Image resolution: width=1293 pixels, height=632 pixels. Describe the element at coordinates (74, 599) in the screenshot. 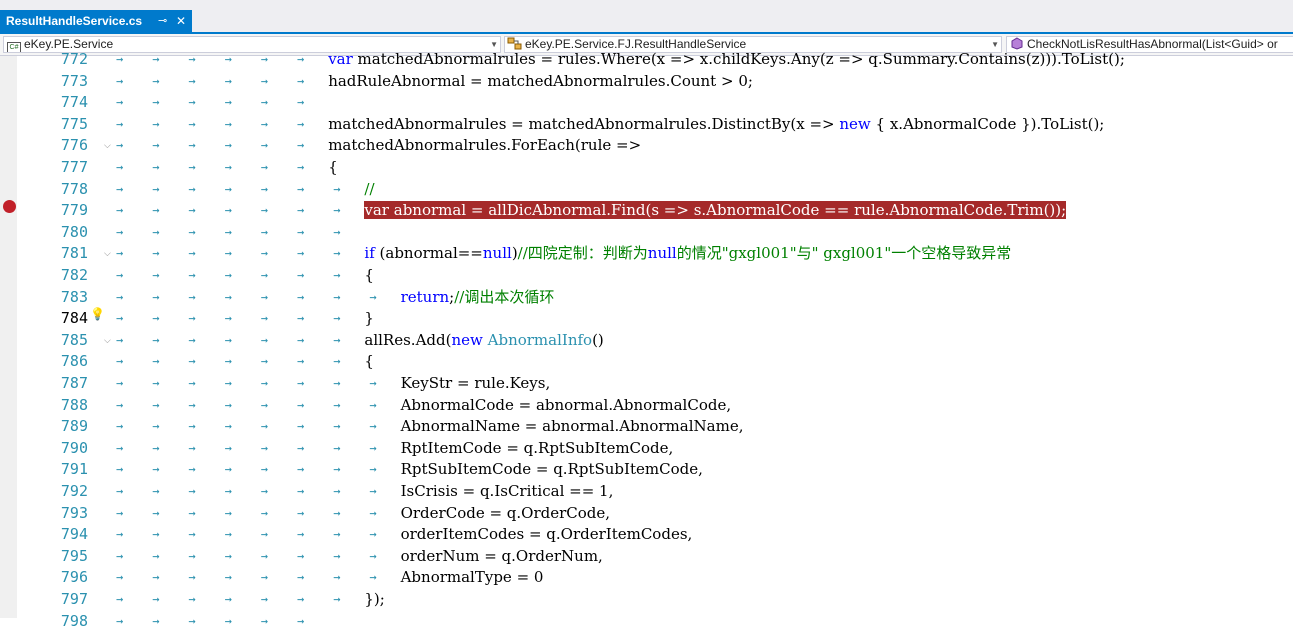

I see `line-number: 797` at that location.